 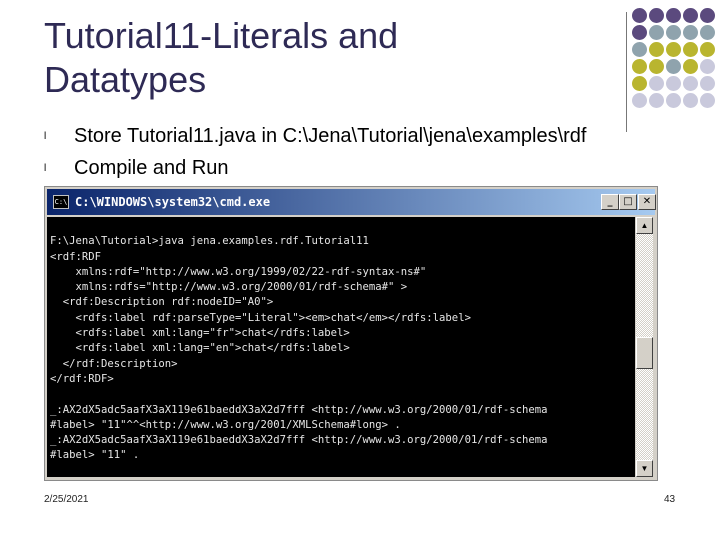 I want to click on cmd-app-icon: C:\, so click(x=61, y=202).